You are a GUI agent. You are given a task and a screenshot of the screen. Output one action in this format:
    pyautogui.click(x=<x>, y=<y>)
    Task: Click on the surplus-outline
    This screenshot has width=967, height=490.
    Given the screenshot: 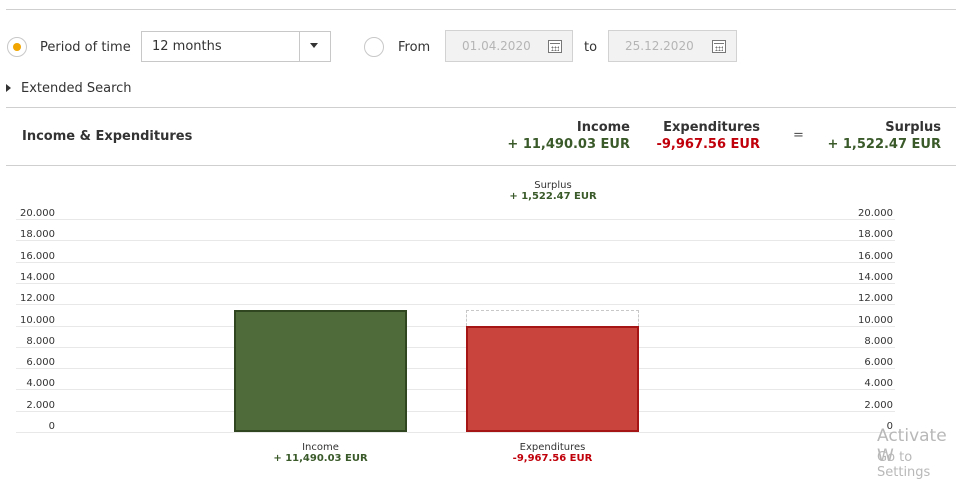 What is the action you would take?
    pyautogui.click(x=552, y=317)
    